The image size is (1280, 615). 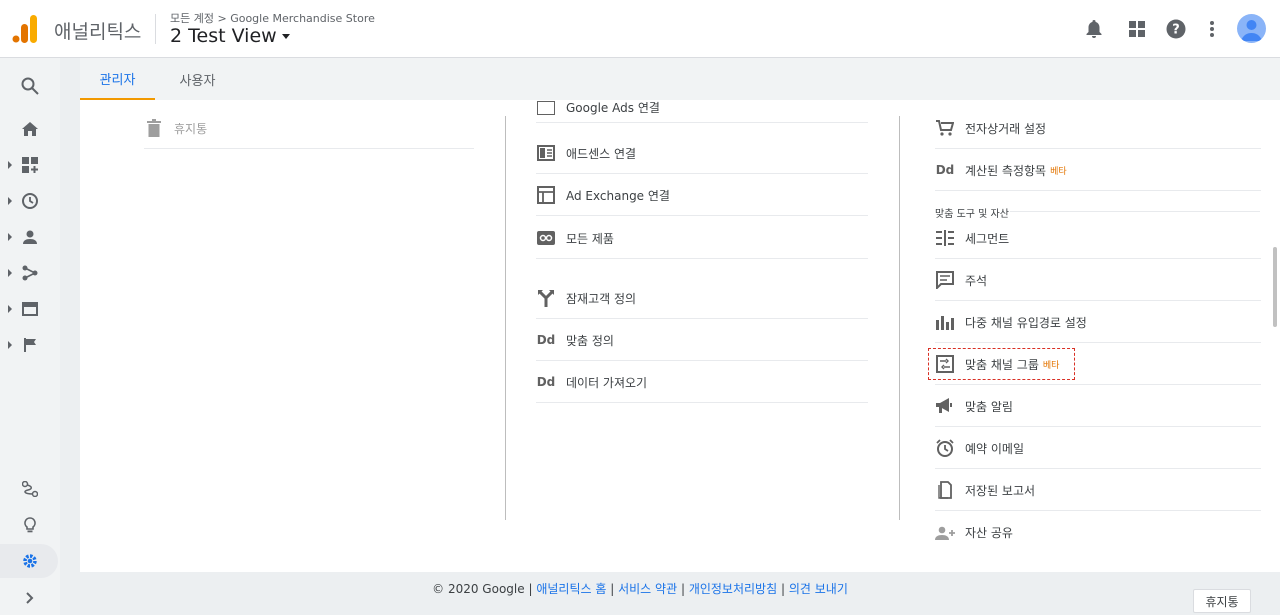 What do you see at coordinates (1098, 490) in the screenshot?
I see `tool-item-saved-reports: 저장된 보고서` at bounding box center [1098, 490].